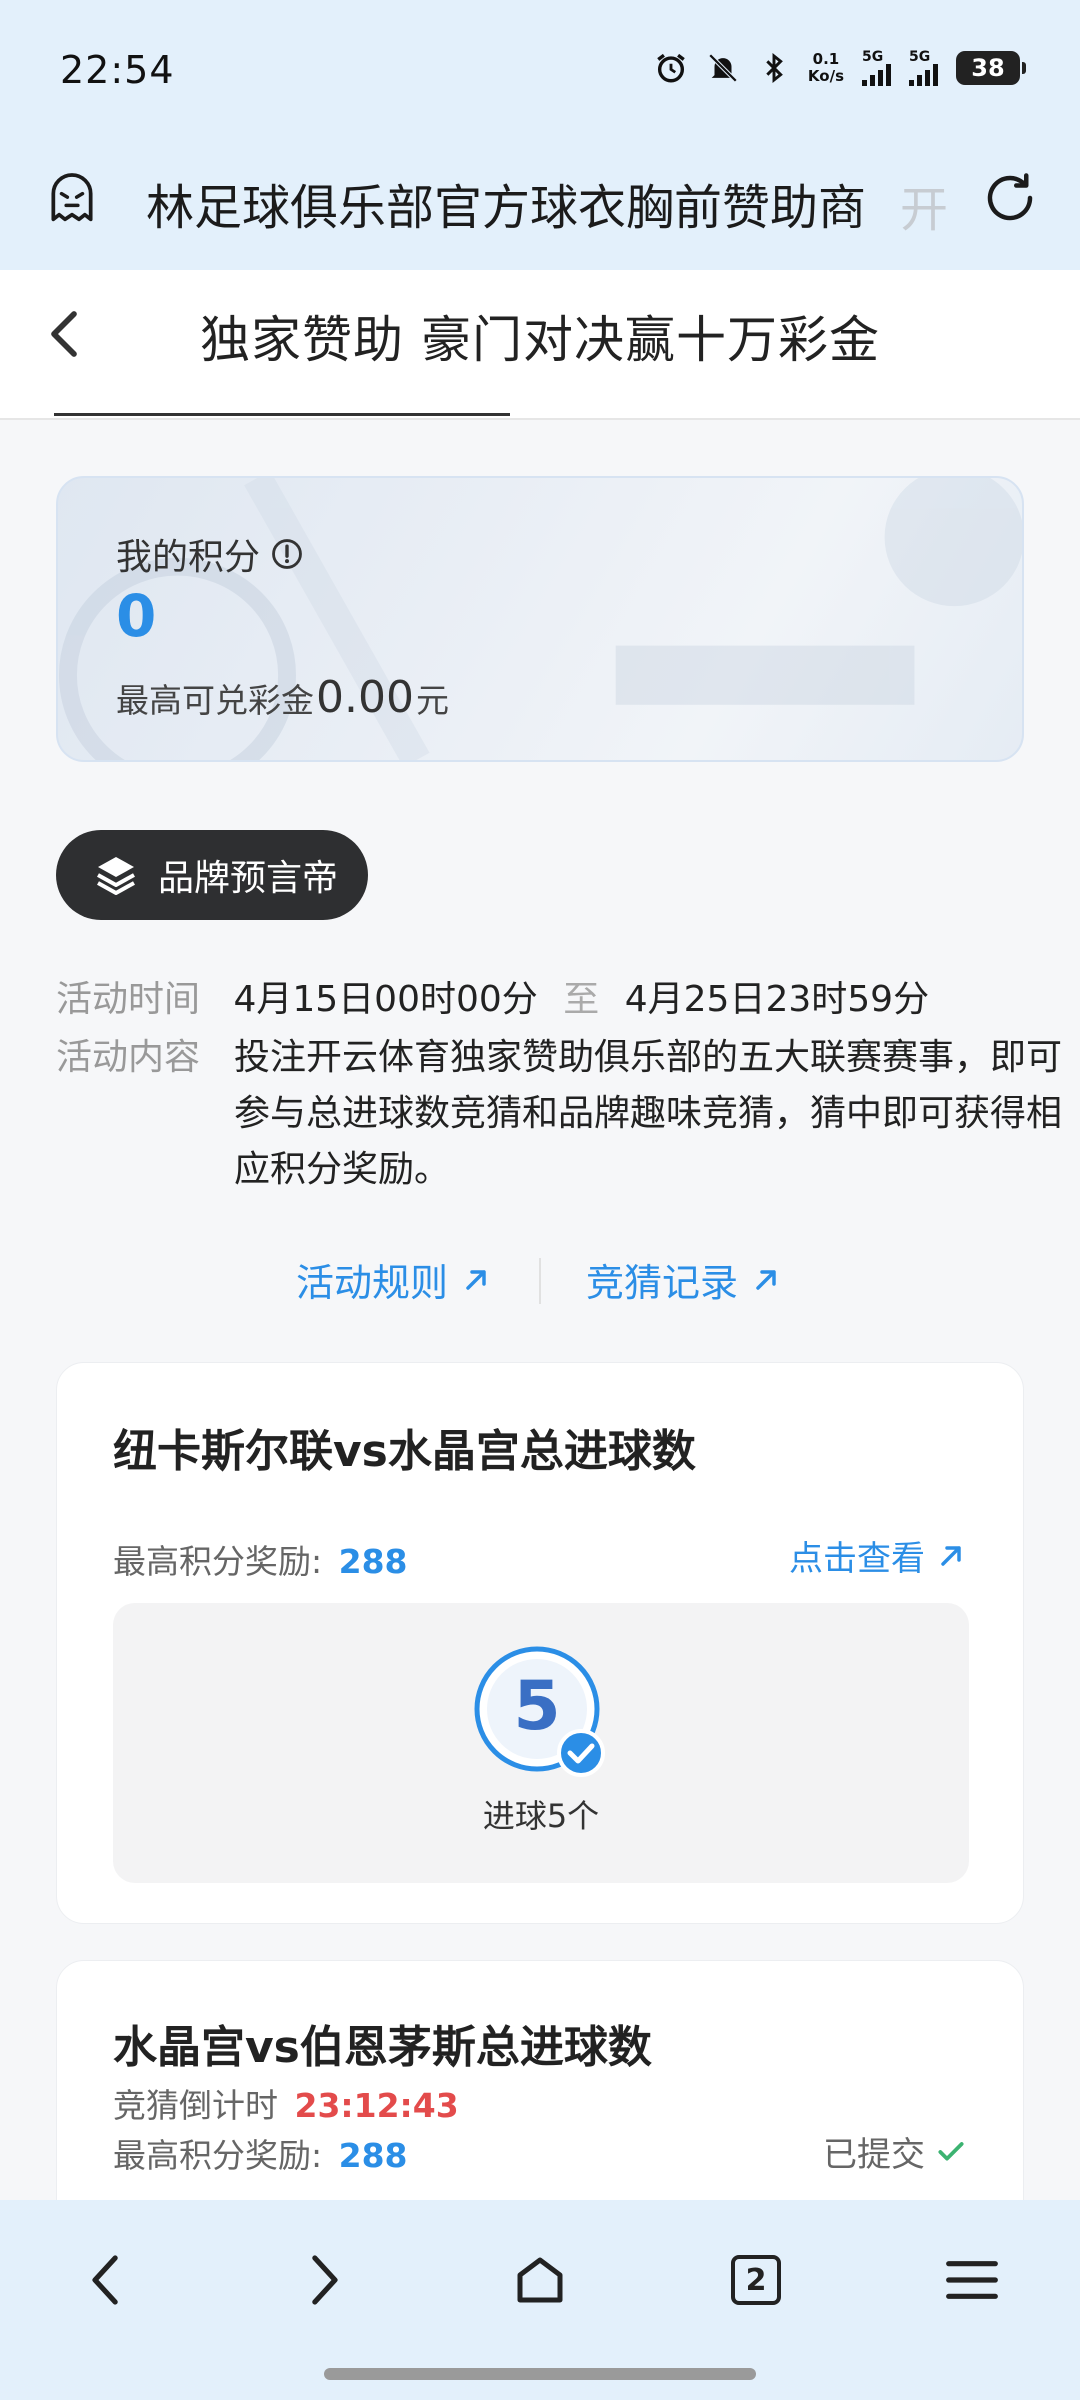  What do you see at coordinates (723, 68) in the screenshot?
I see `mute-bell-icon` at bounding box center [723, 68].